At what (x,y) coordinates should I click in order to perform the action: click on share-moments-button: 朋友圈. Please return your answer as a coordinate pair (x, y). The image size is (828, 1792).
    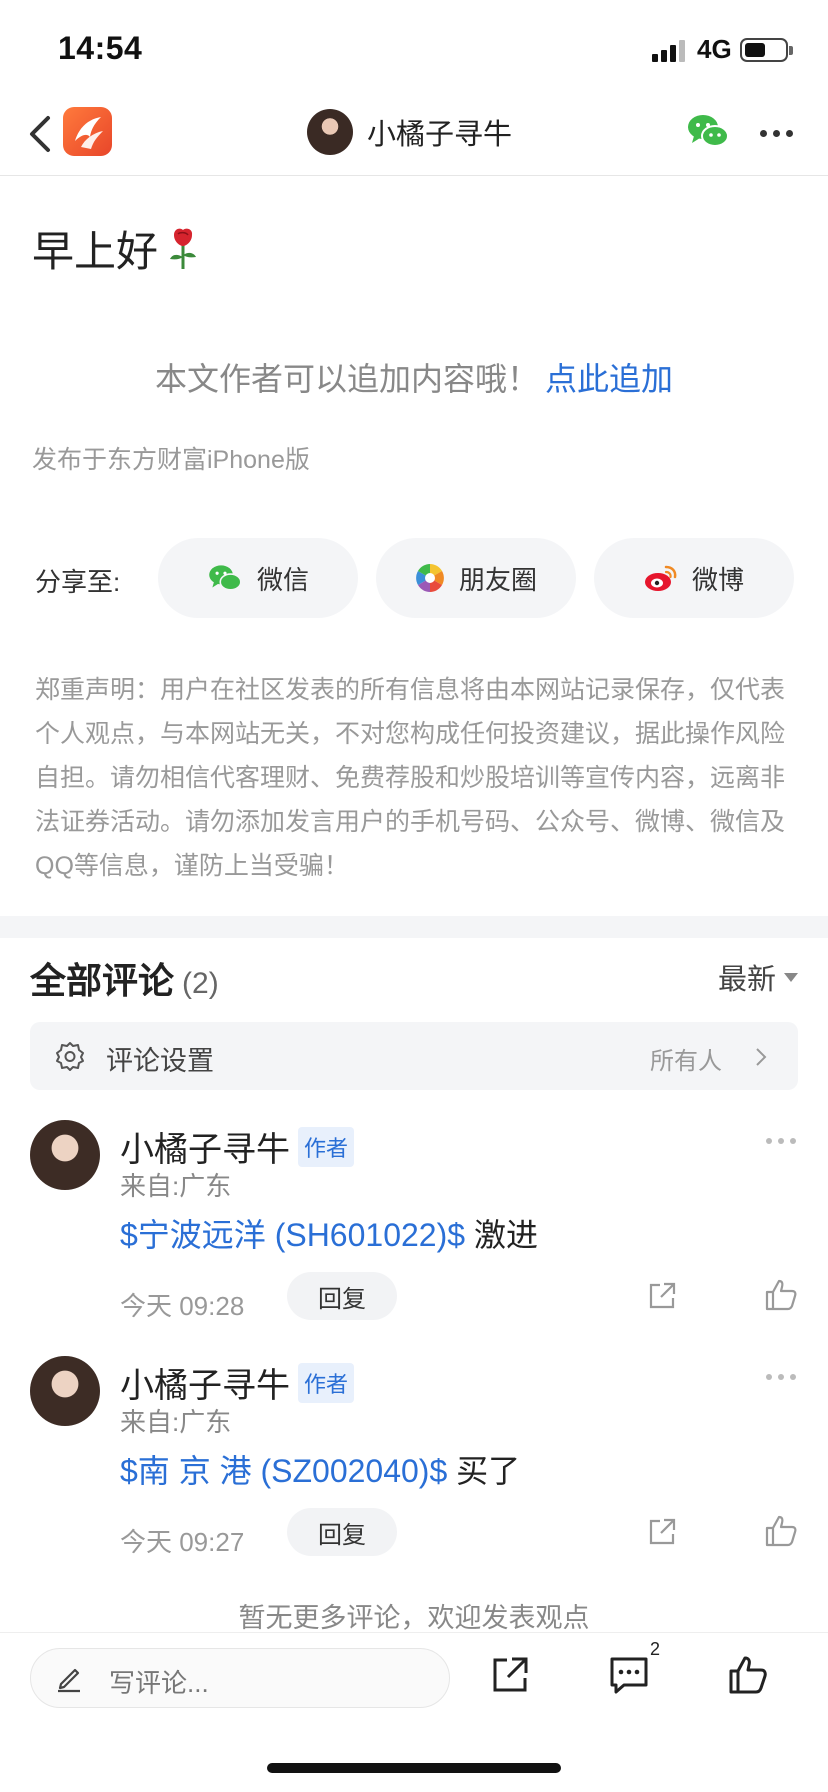
    Looking at the image, I should click on (476, 578).